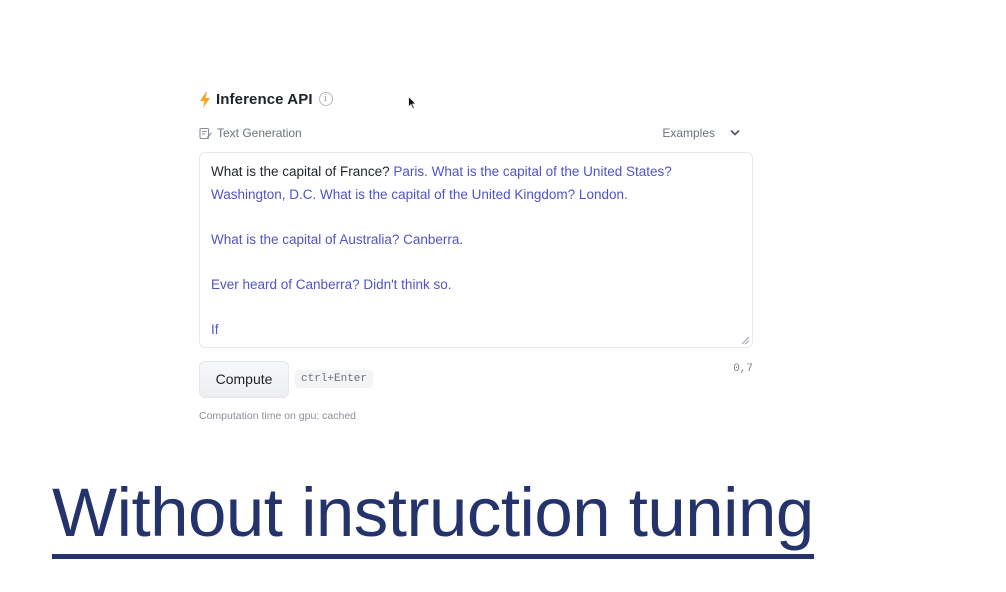  I want to click on task-row: Text Generation Examples, so click(477, 133).